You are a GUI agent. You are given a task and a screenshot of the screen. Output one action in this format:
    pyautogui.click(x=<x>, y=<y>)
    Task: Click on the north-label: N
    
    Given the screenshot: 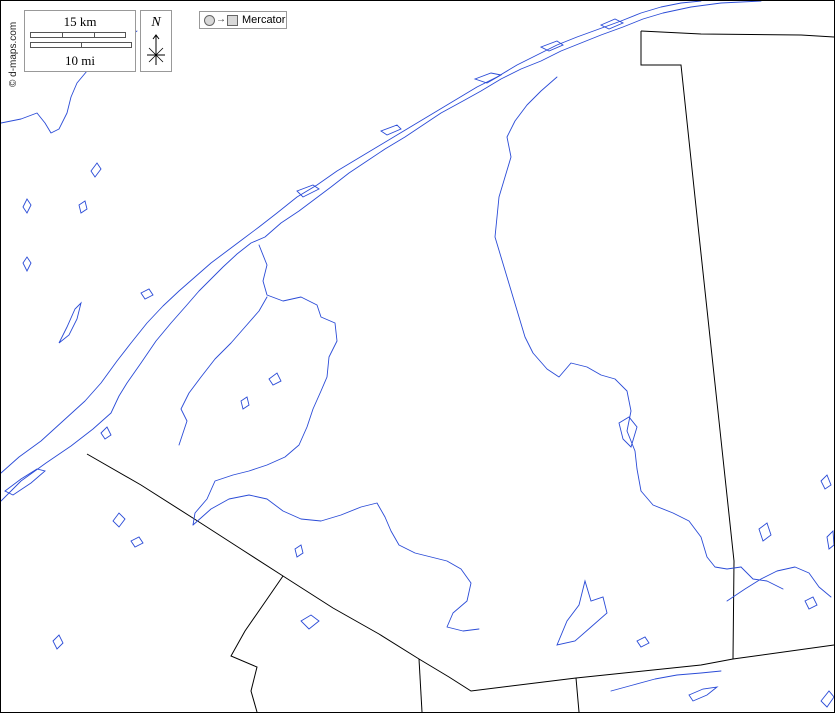 What is the action you would take?
    pyautogui.click(x=156, y=22)
    